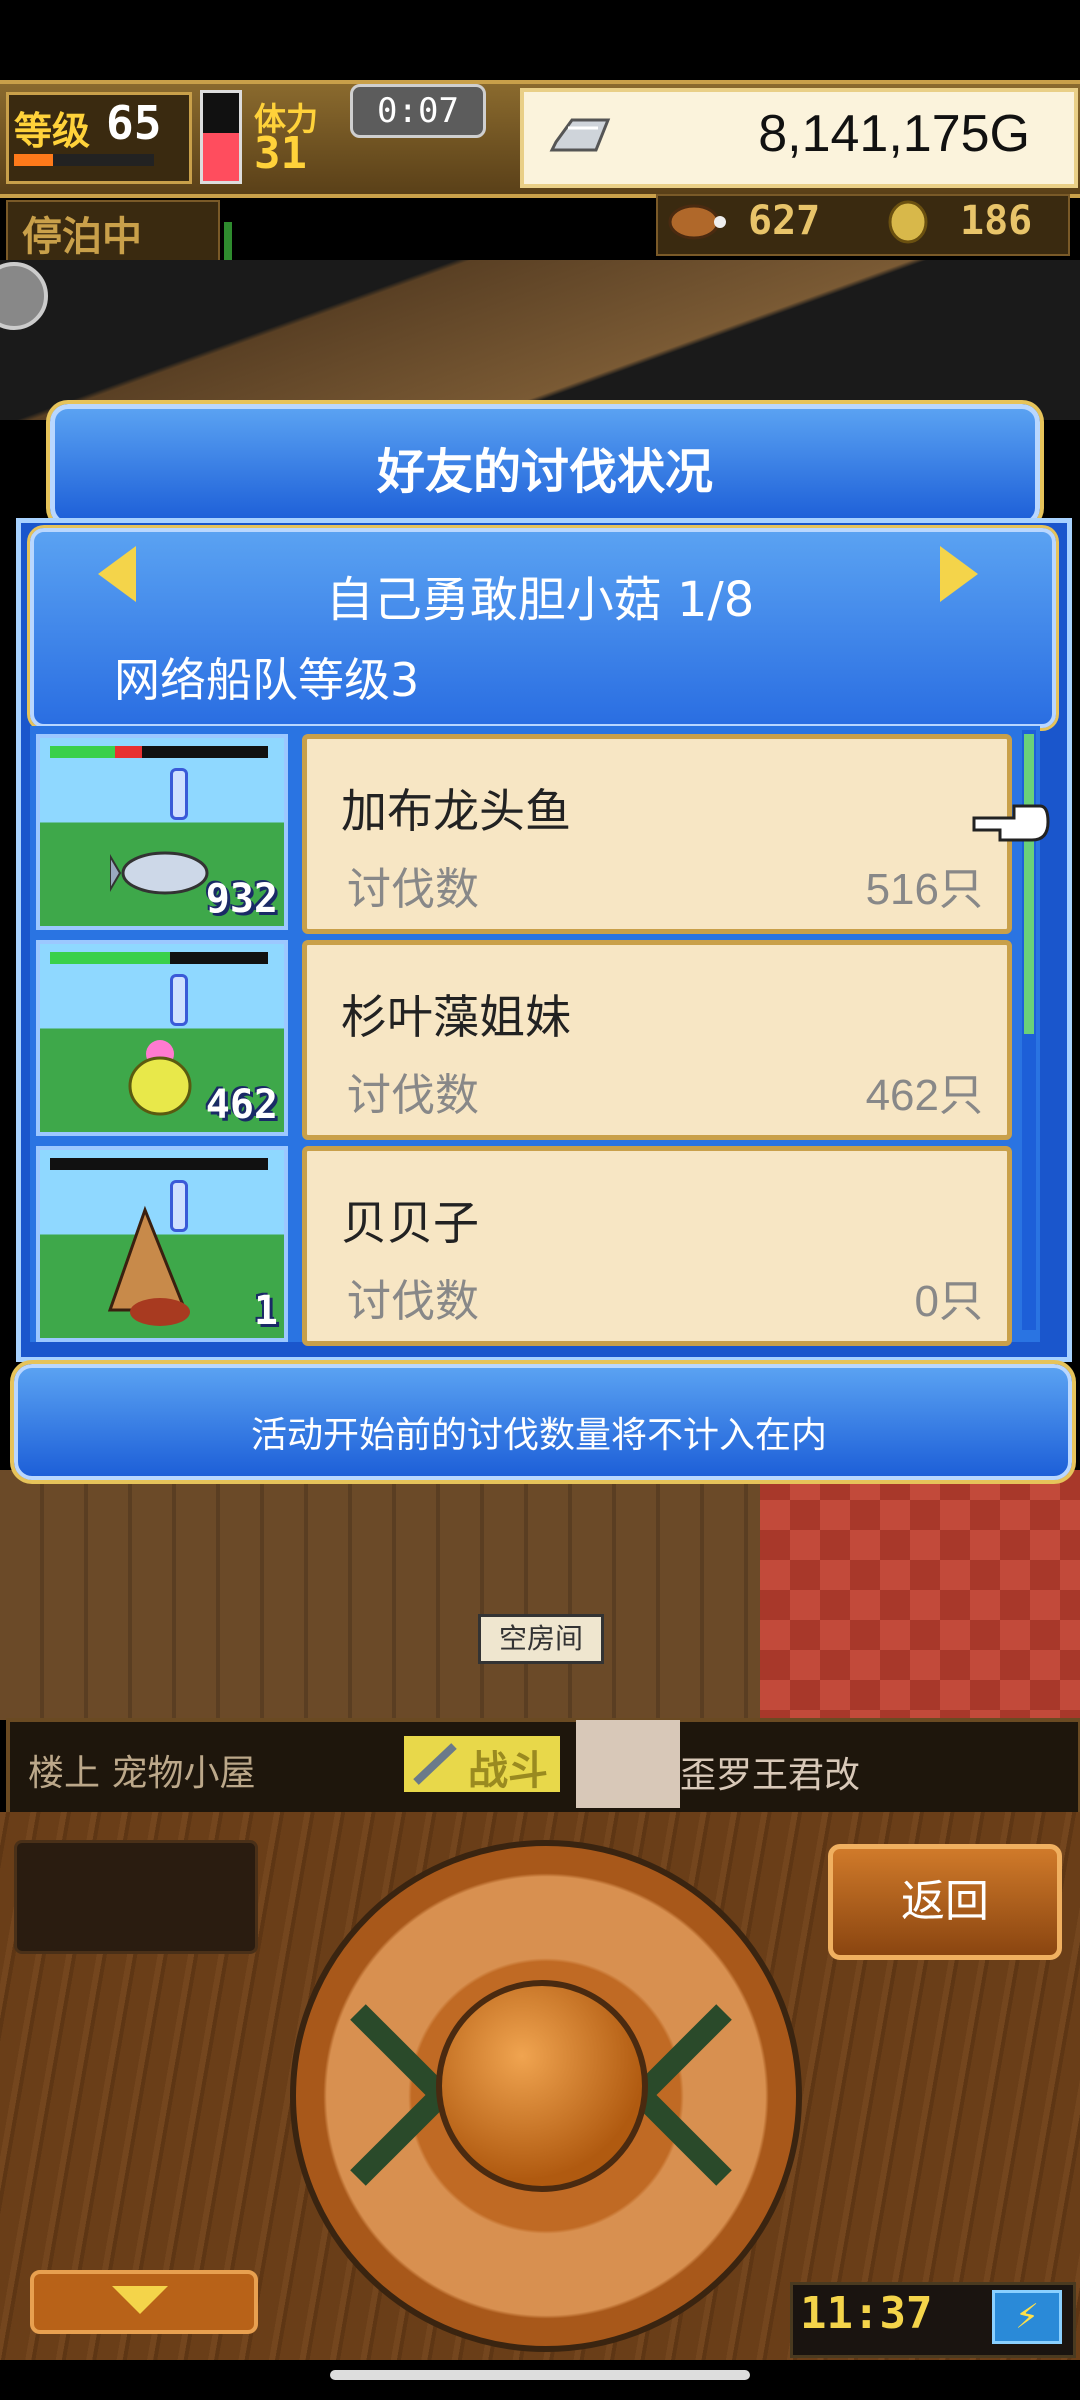  I want to click on monster-card: 杉叶藻姐妹 讨伐数 462只, so click(657, 1040).